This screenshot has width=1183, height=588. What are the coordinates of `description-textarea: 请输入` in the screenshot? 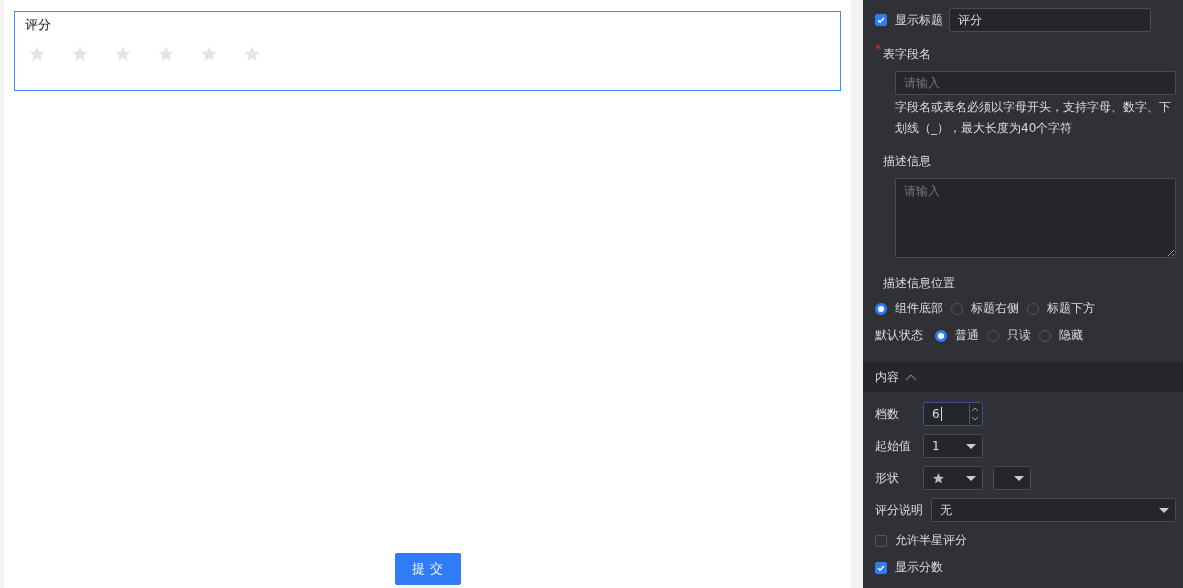 It's located at (1035, 218).